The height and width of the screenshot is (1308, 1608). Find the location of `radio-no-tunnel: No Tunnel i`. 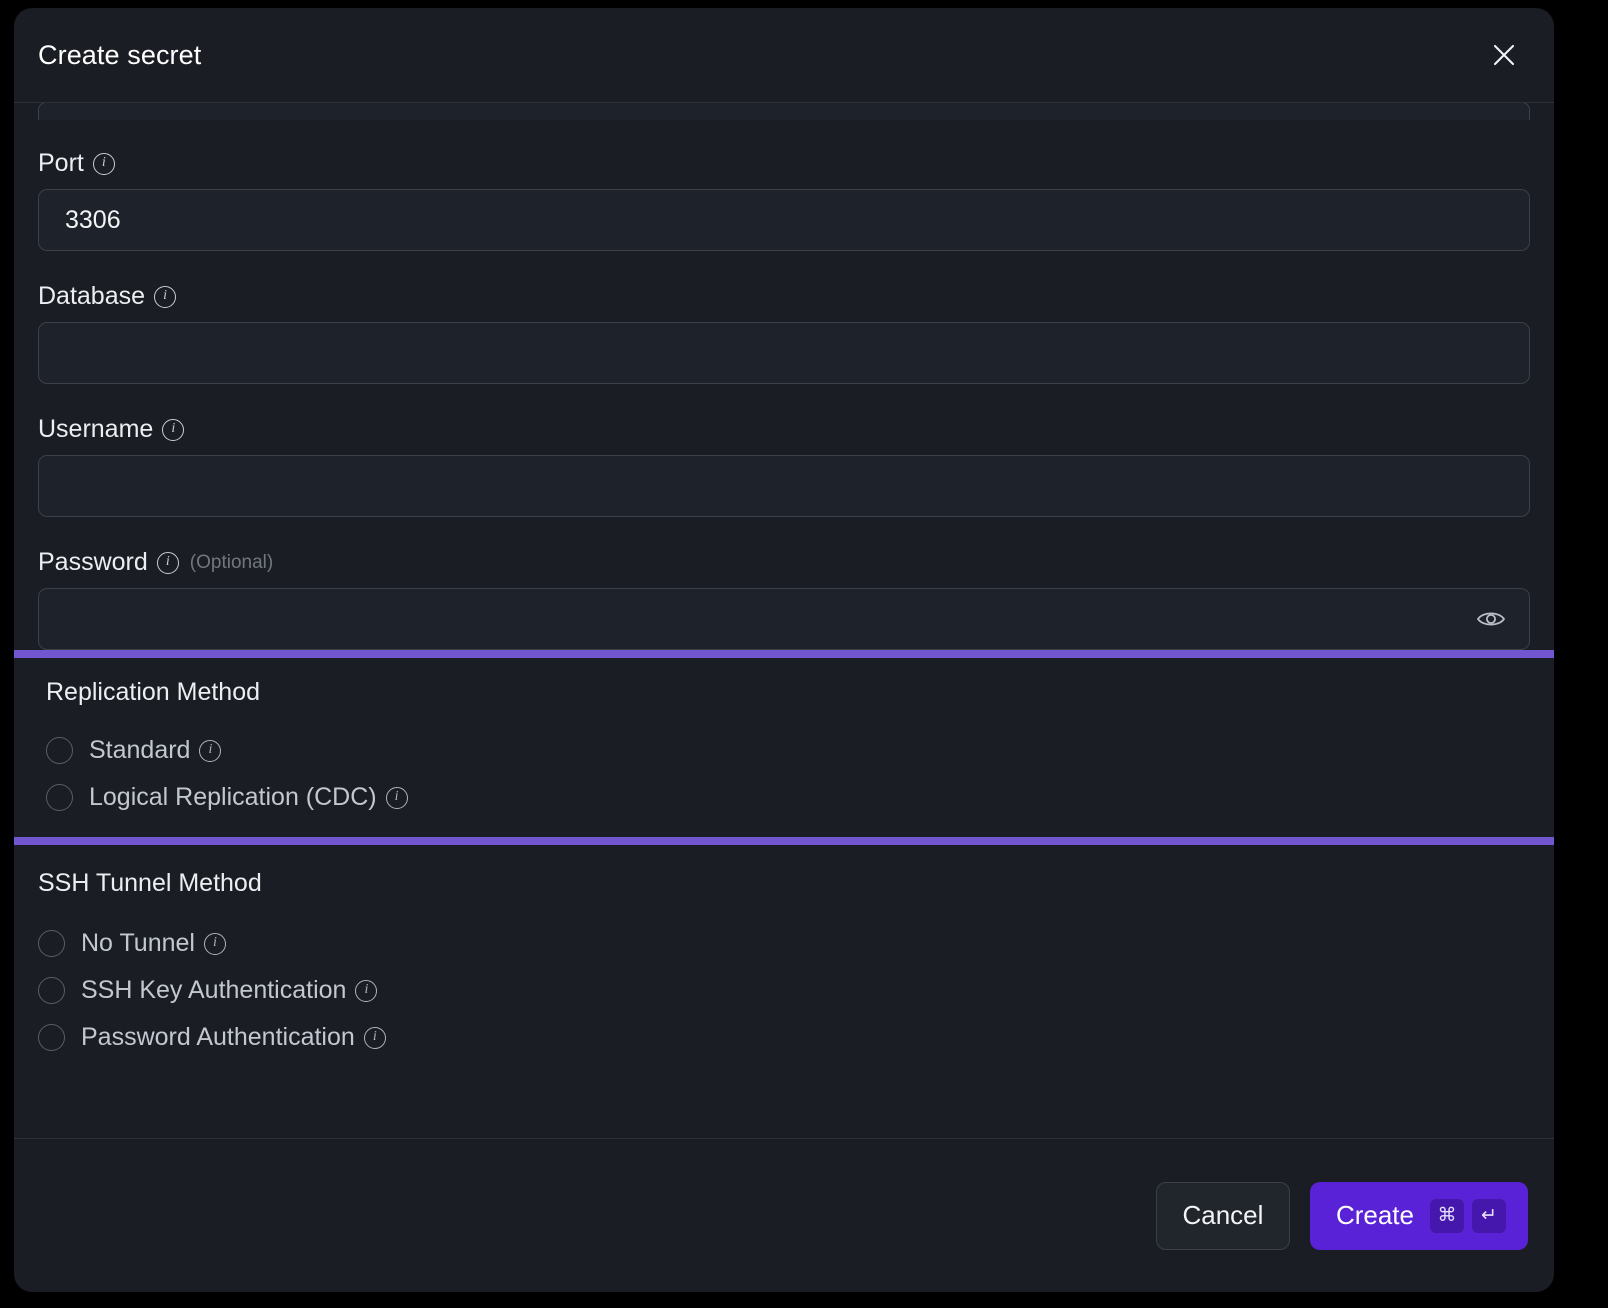

radio-no-tunnel: No Tunnel i is located at coordinates (784, 943).